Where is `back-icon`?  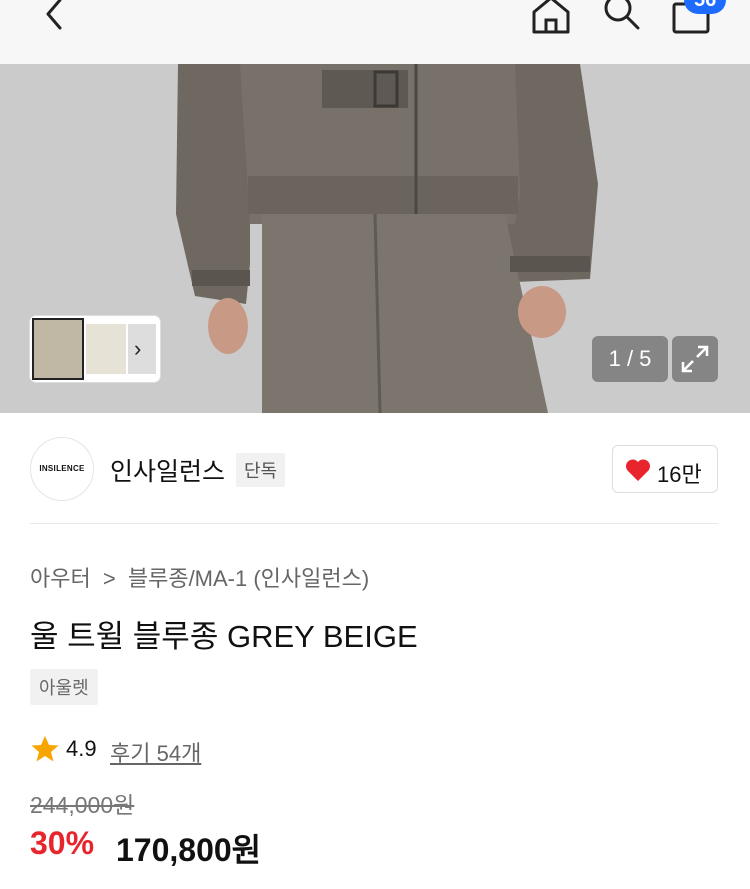 back-icon is located at coordinates (56, 17).